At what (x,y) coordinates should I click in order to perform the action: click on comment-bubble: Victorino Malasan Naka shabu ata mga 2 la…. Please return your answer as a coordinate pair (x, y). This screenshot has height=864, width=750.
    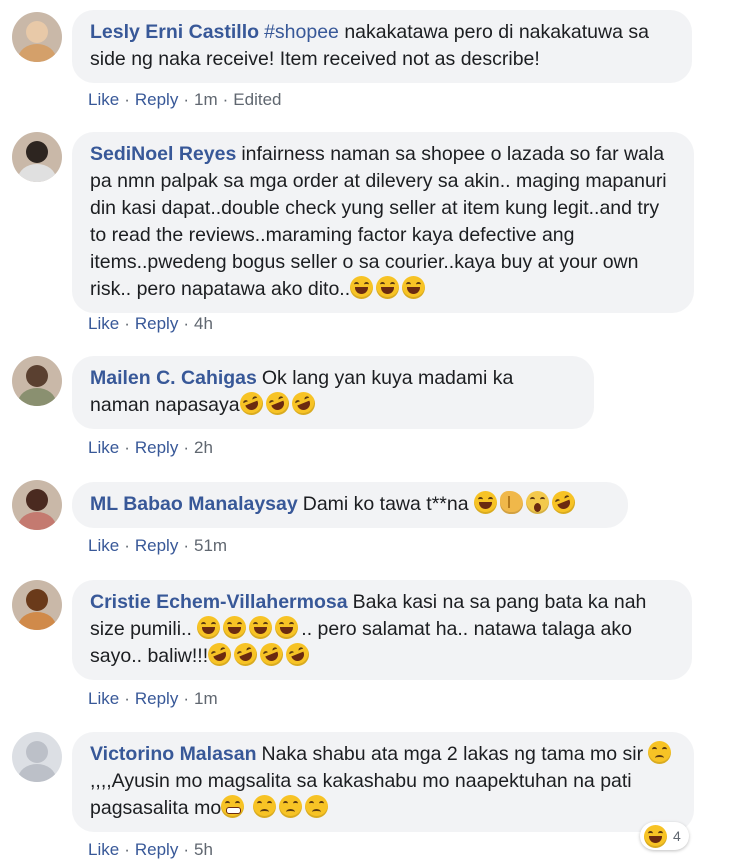
    Looking at the image, I should click on (383, 782).